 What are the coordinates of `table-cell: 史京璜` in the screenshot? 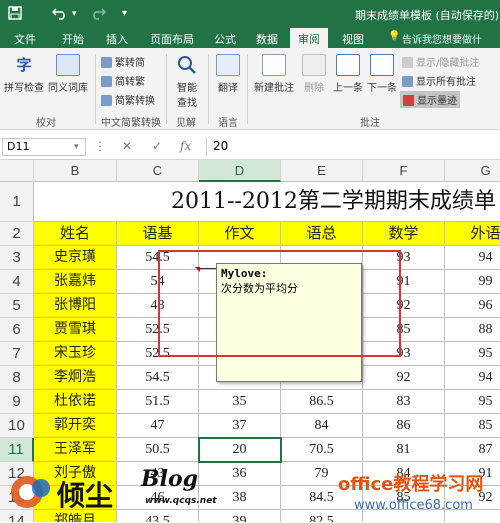 It's located at (75, 258).